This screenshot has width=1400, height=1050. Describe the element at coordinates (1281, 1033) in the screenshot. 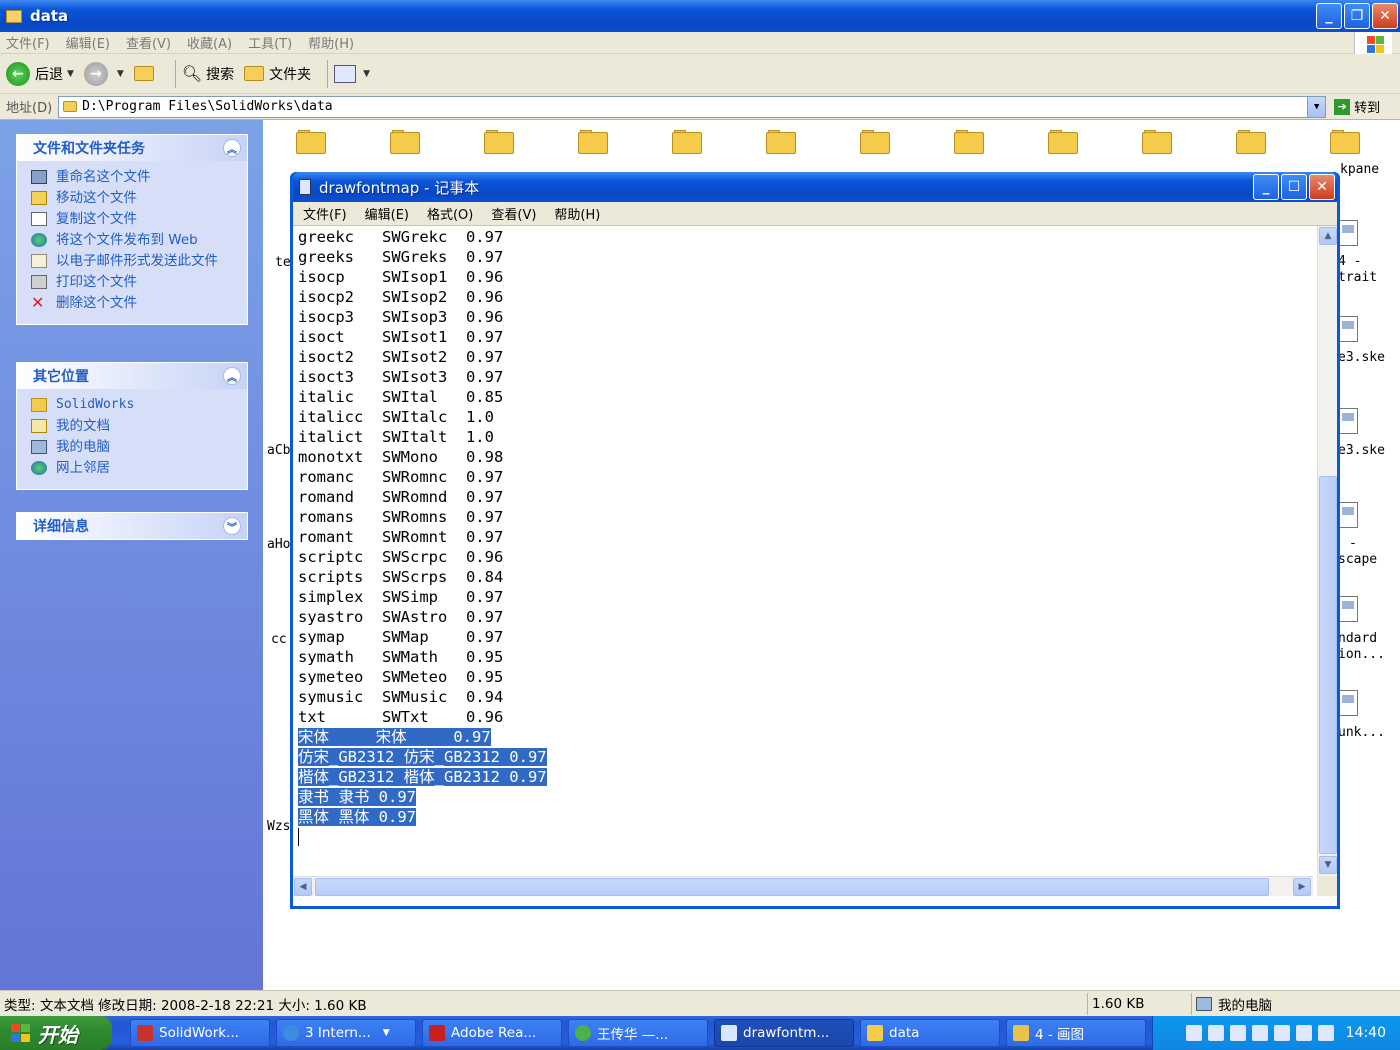

I see `volume-icon` at that location.